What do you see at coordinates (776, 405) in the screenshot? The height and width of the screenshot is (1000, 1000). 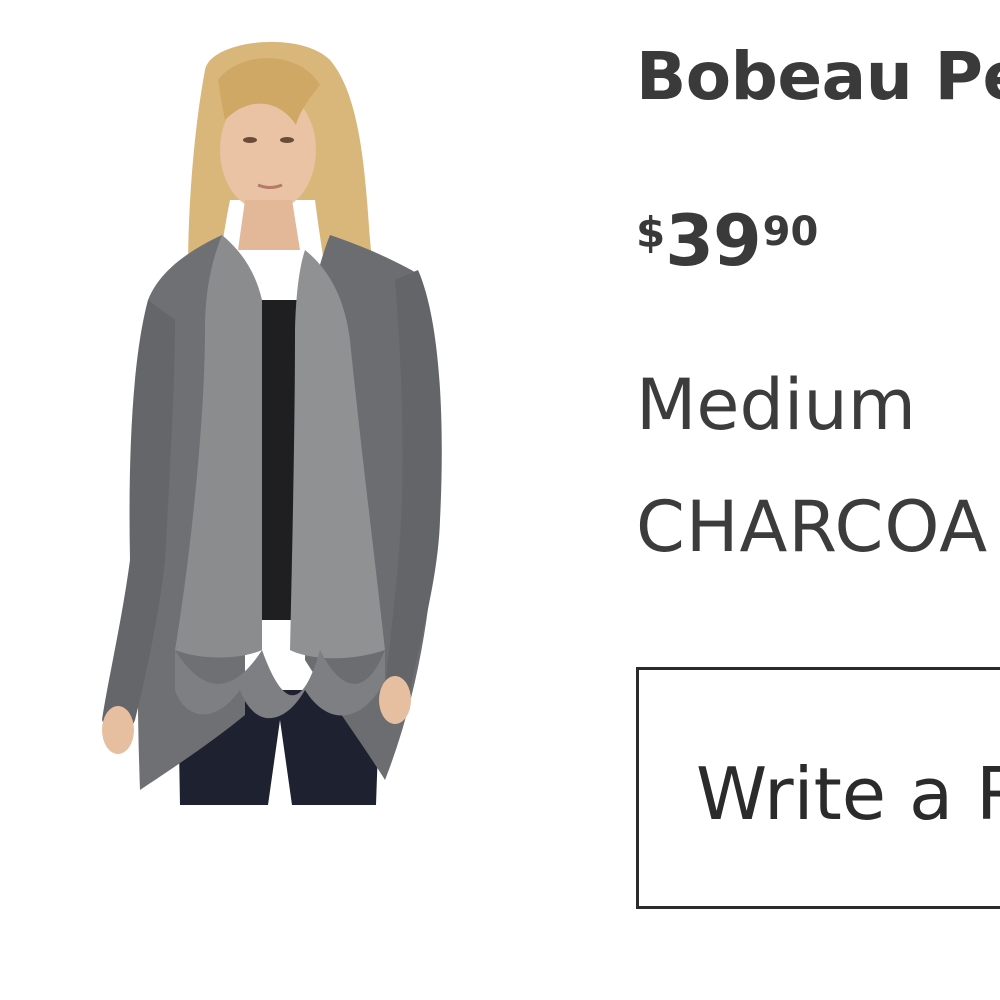 I see `product-size: Medium` at bounding box center [776, 405].